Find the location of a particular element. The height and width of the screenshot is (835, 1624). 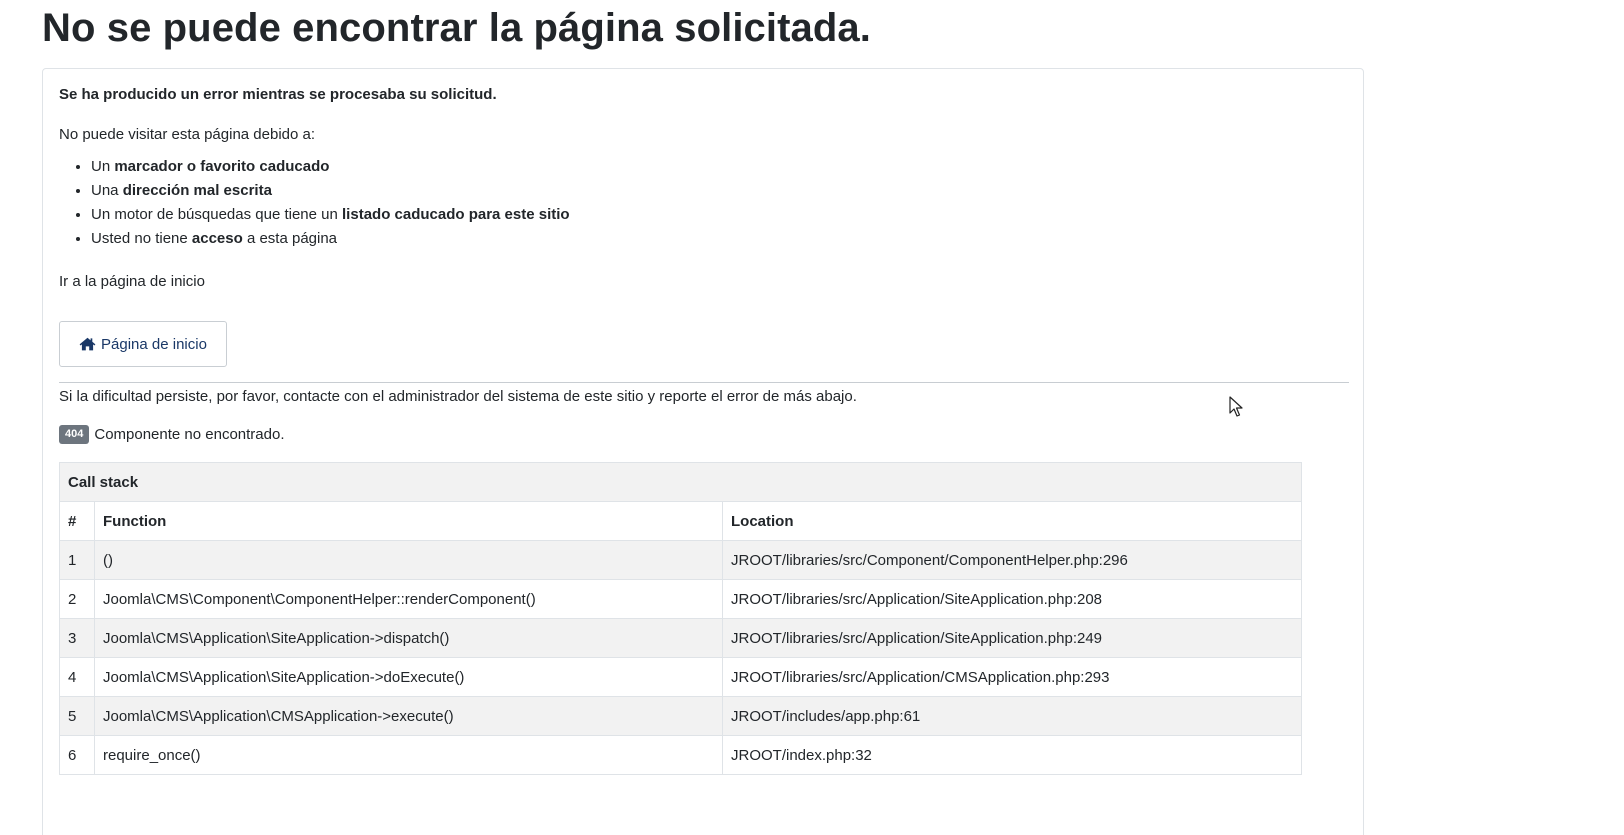

row-location: JROOT/includes/app.php:61 is located at coordinates (1012, 716).